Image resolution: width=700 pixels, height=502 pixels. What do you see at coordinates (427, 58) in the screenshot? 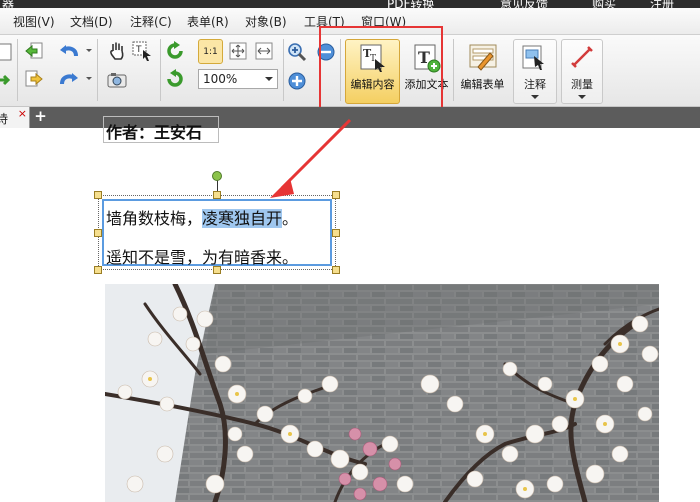
I see `add-text-icon: T` at bounding box center [427, 58].